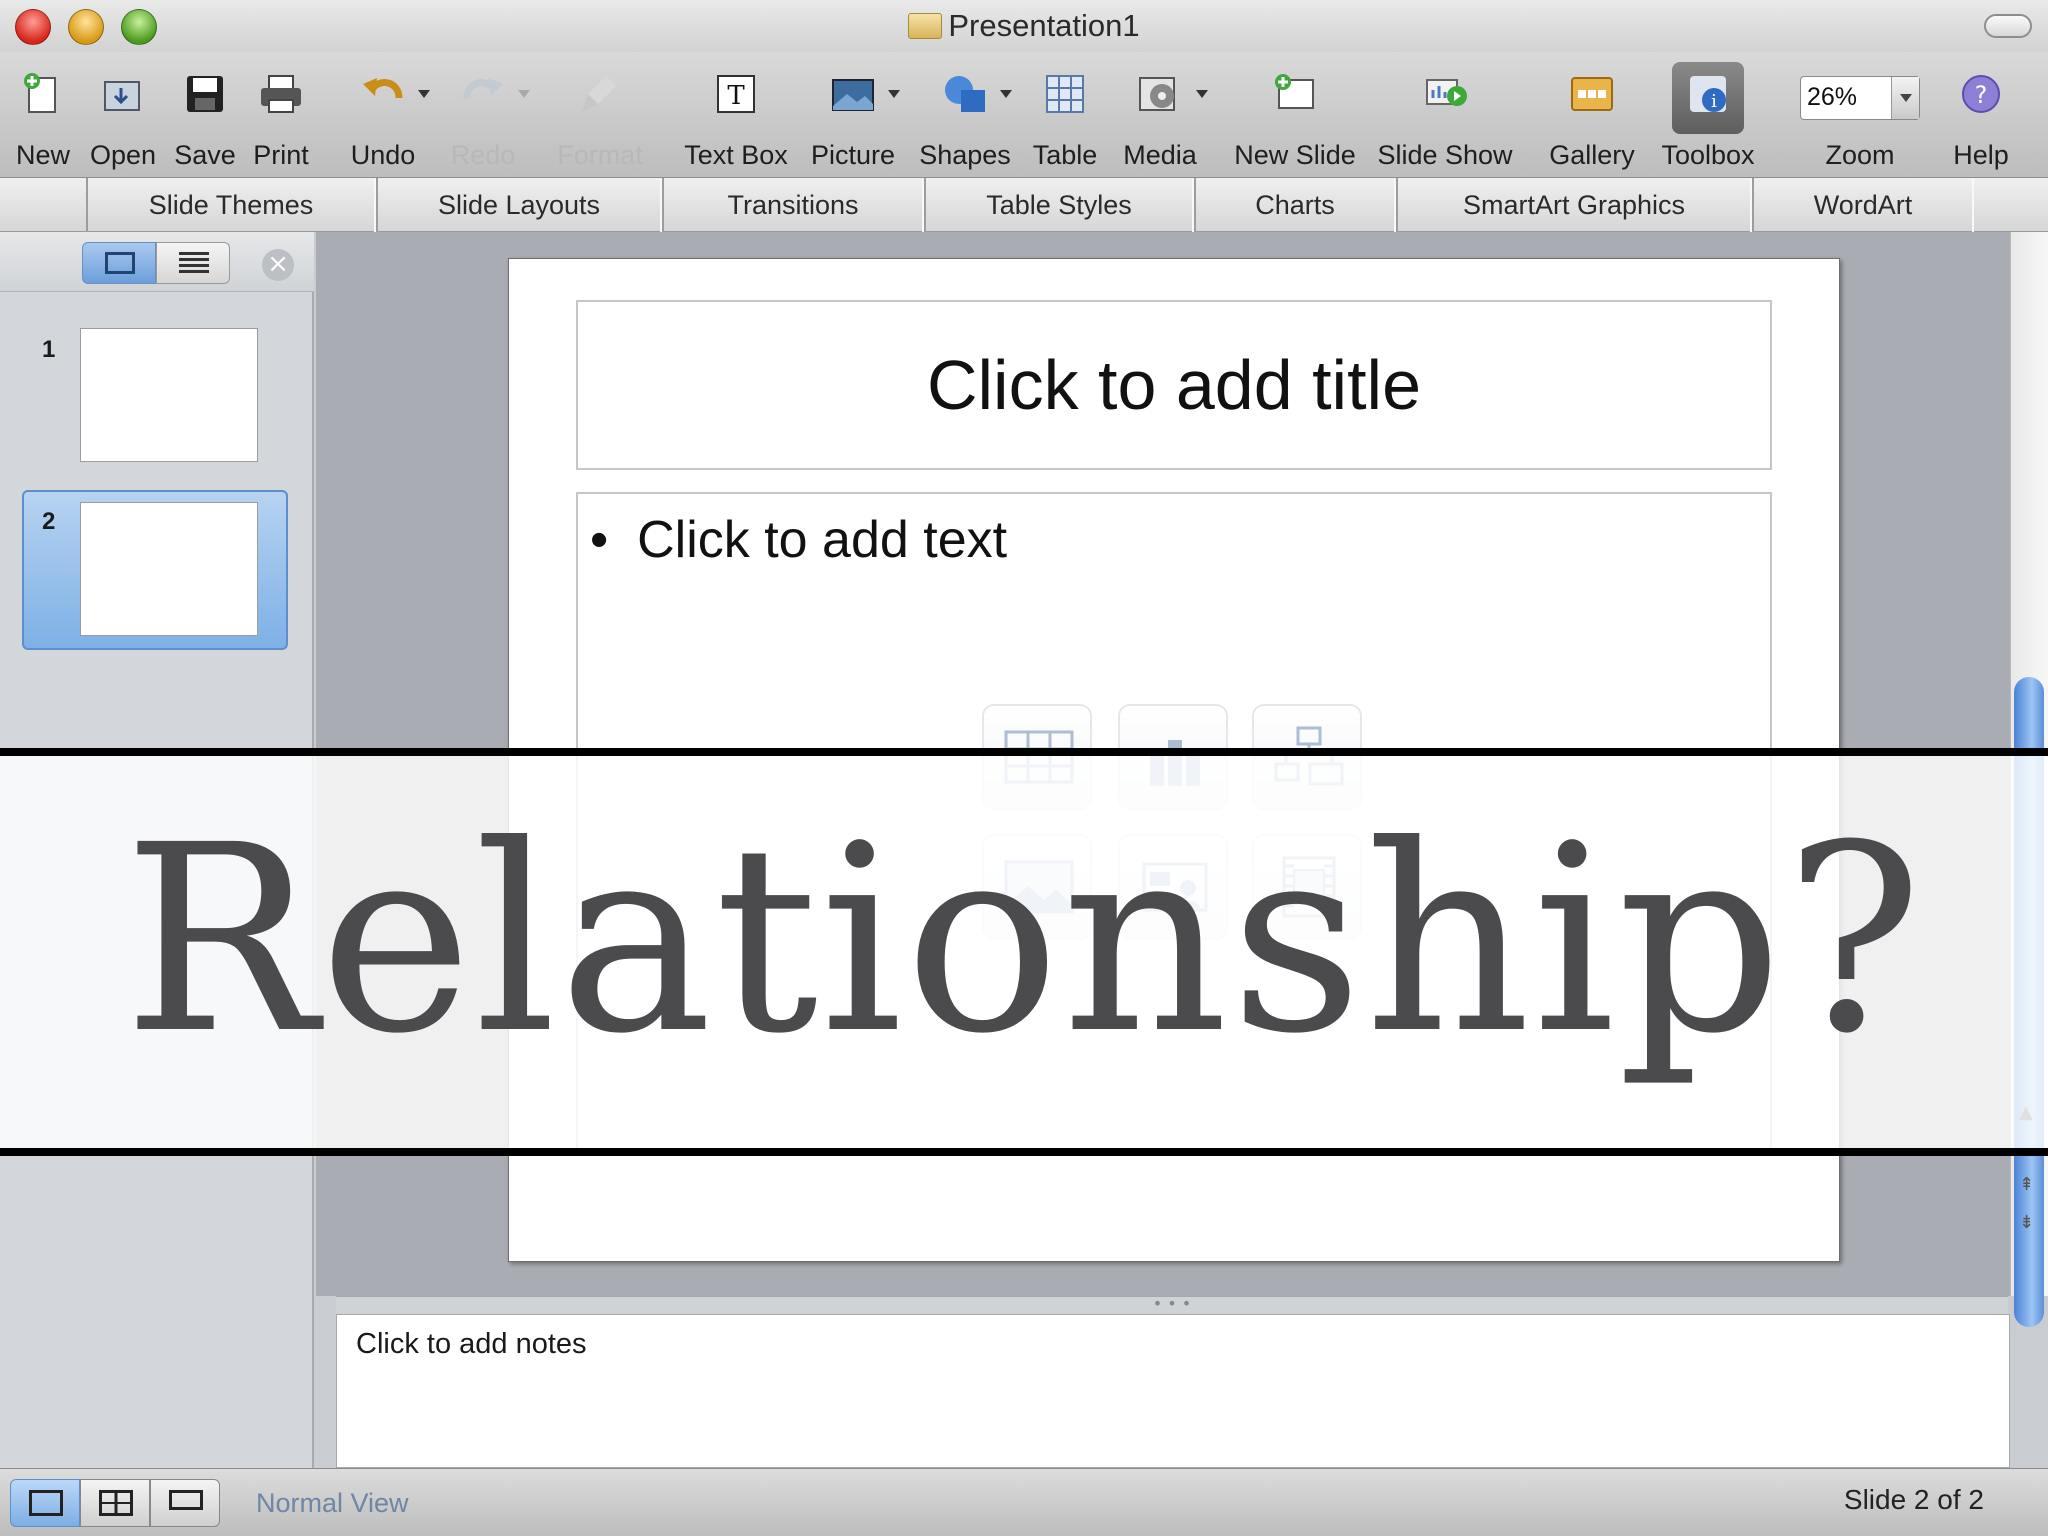  I want to click on help-icon: ?, so click(1981, 94).